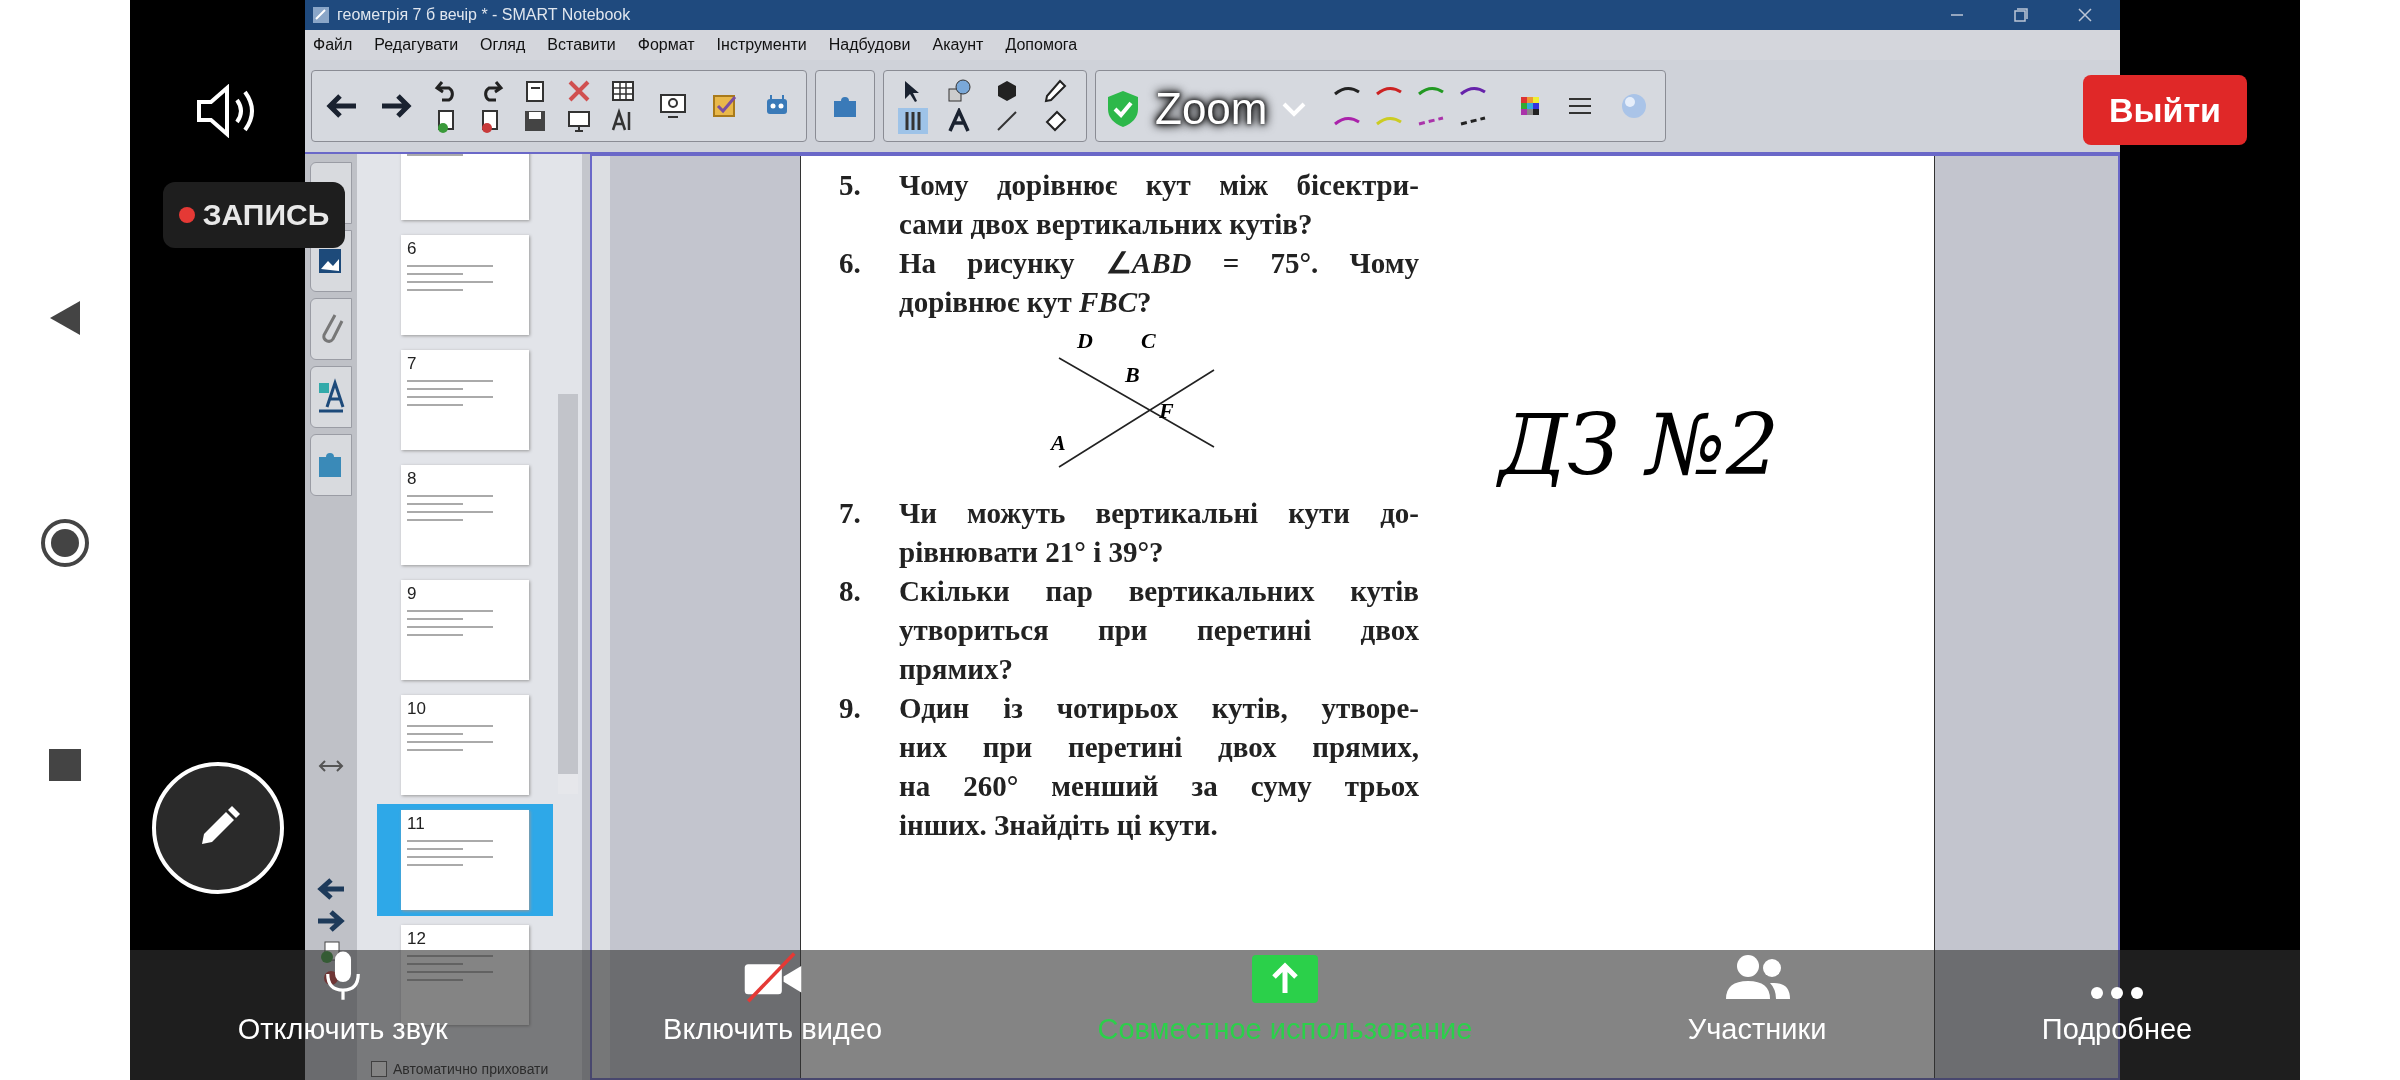 The width and height of the screenshot is (2400, 1080). What do you see at coordinates (417, 709) in the screenshot?
I see `page-number: 10` at bounding box center [417, 709].